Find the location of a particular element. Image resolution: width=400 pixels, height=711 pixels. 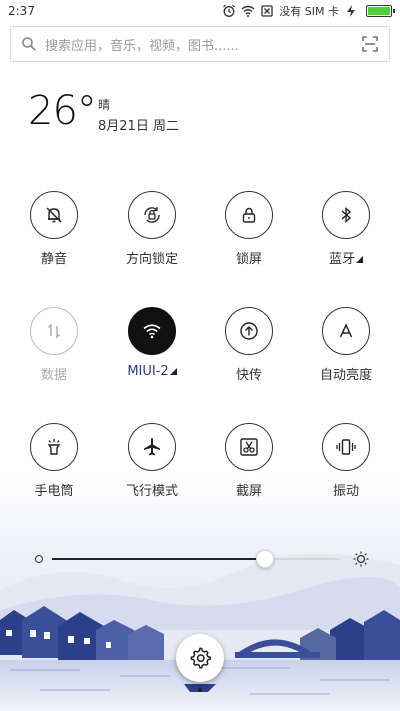

toggle-label: 振动 is located at coordinates (345, 491).